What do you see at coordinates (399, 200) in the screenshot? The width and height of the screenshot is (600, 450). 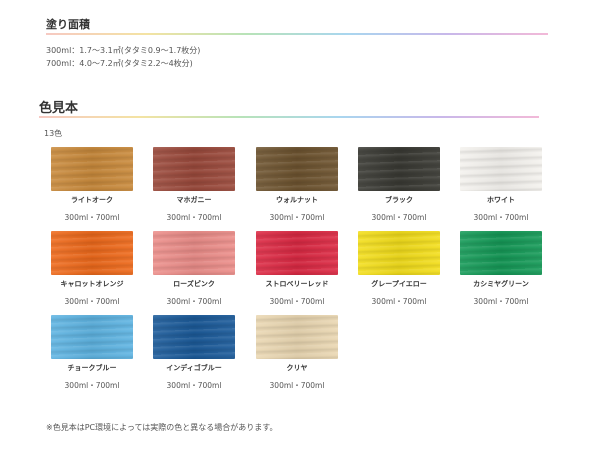 I see `swatch-name: ブラック` at bounding box center [399, 200].